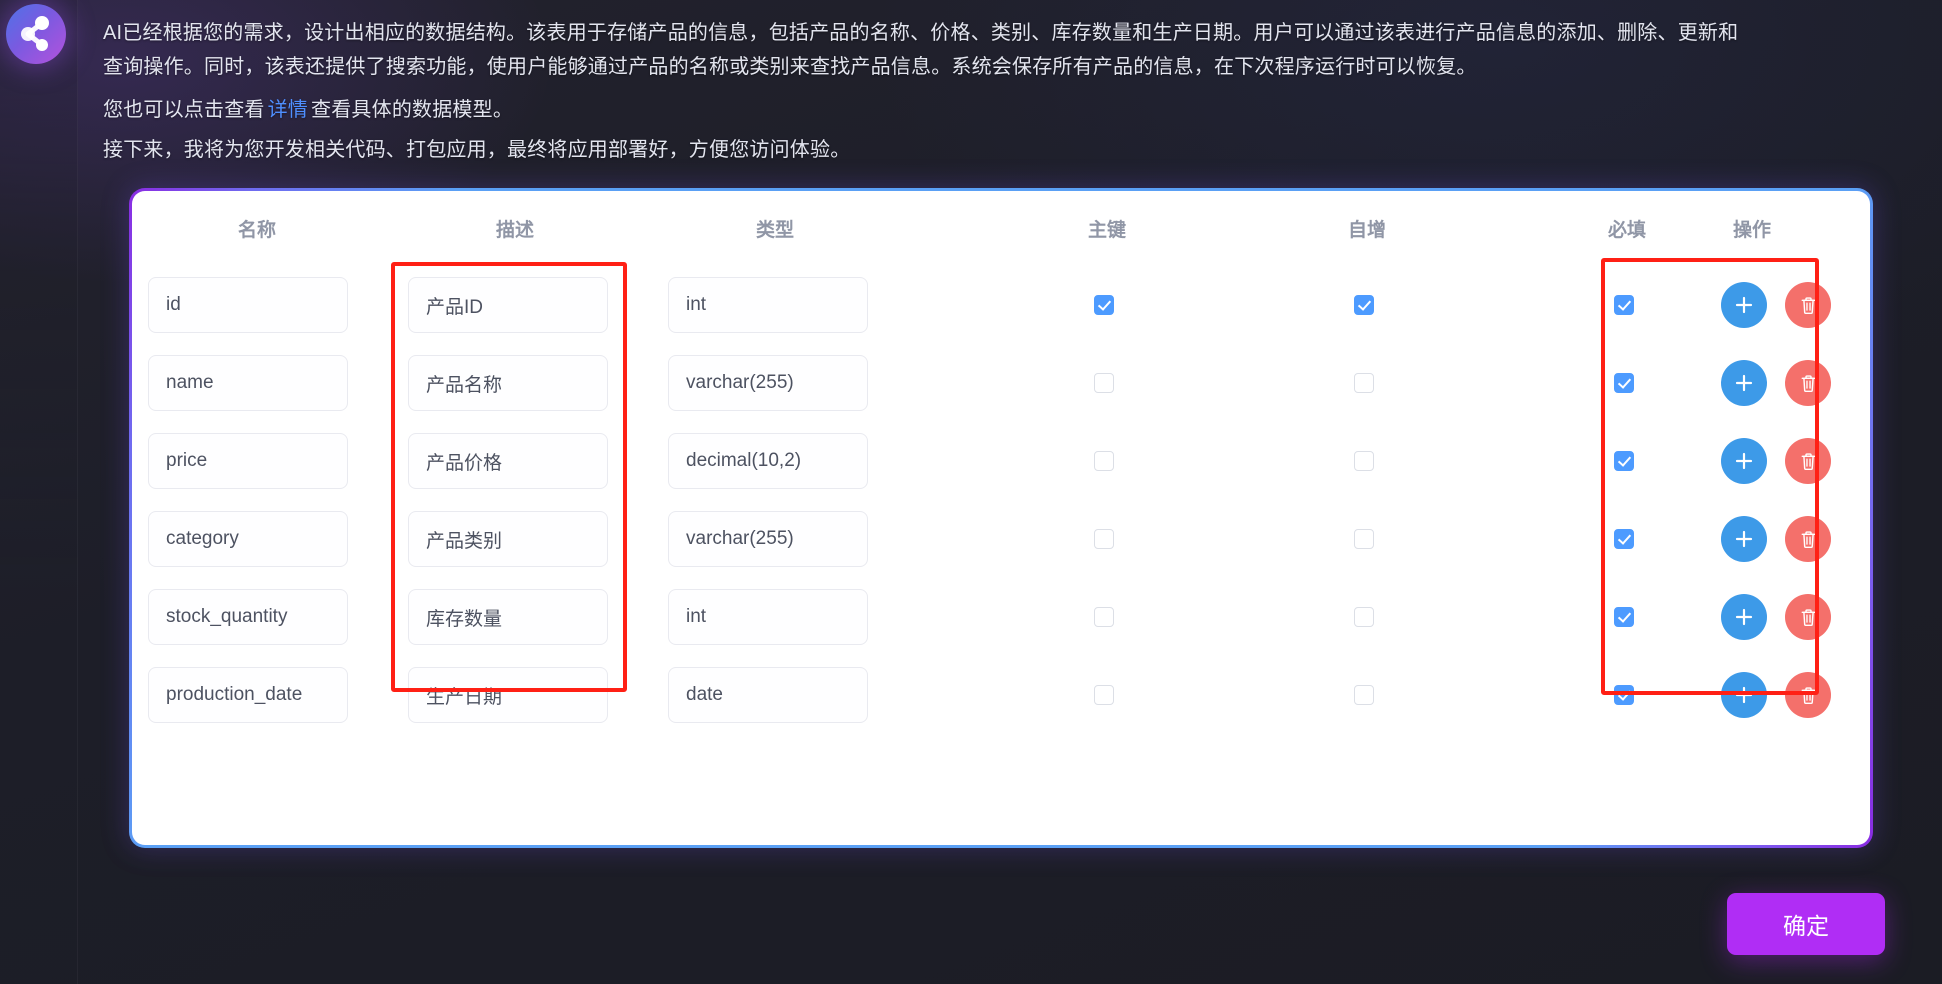 The height and width of the screenshot is (984, 1942). I want to click on field-name-input: price, so click(248, 461).